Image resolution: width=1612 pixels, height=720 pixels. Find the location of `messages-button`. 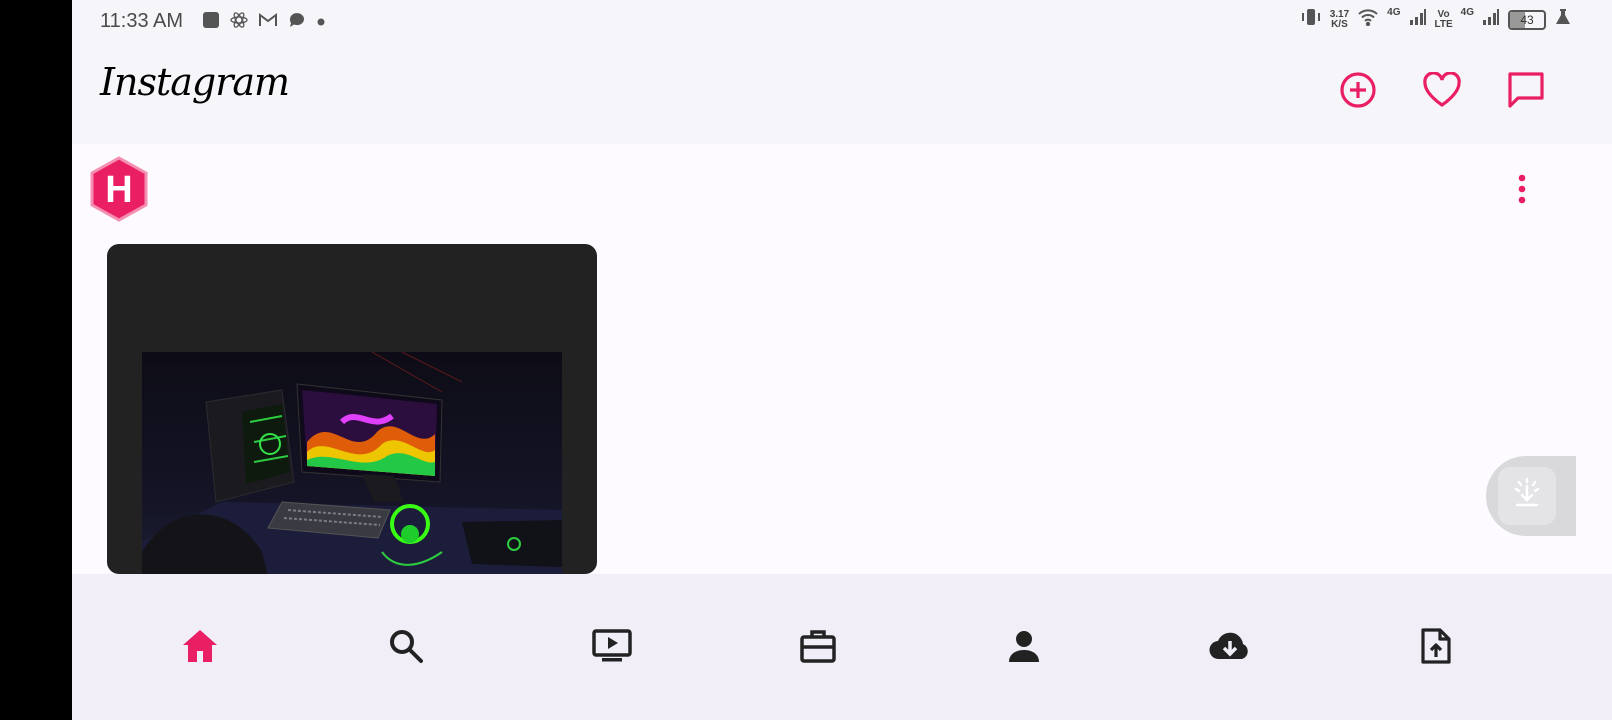

messages-button is located at coordinates (1526, 92).